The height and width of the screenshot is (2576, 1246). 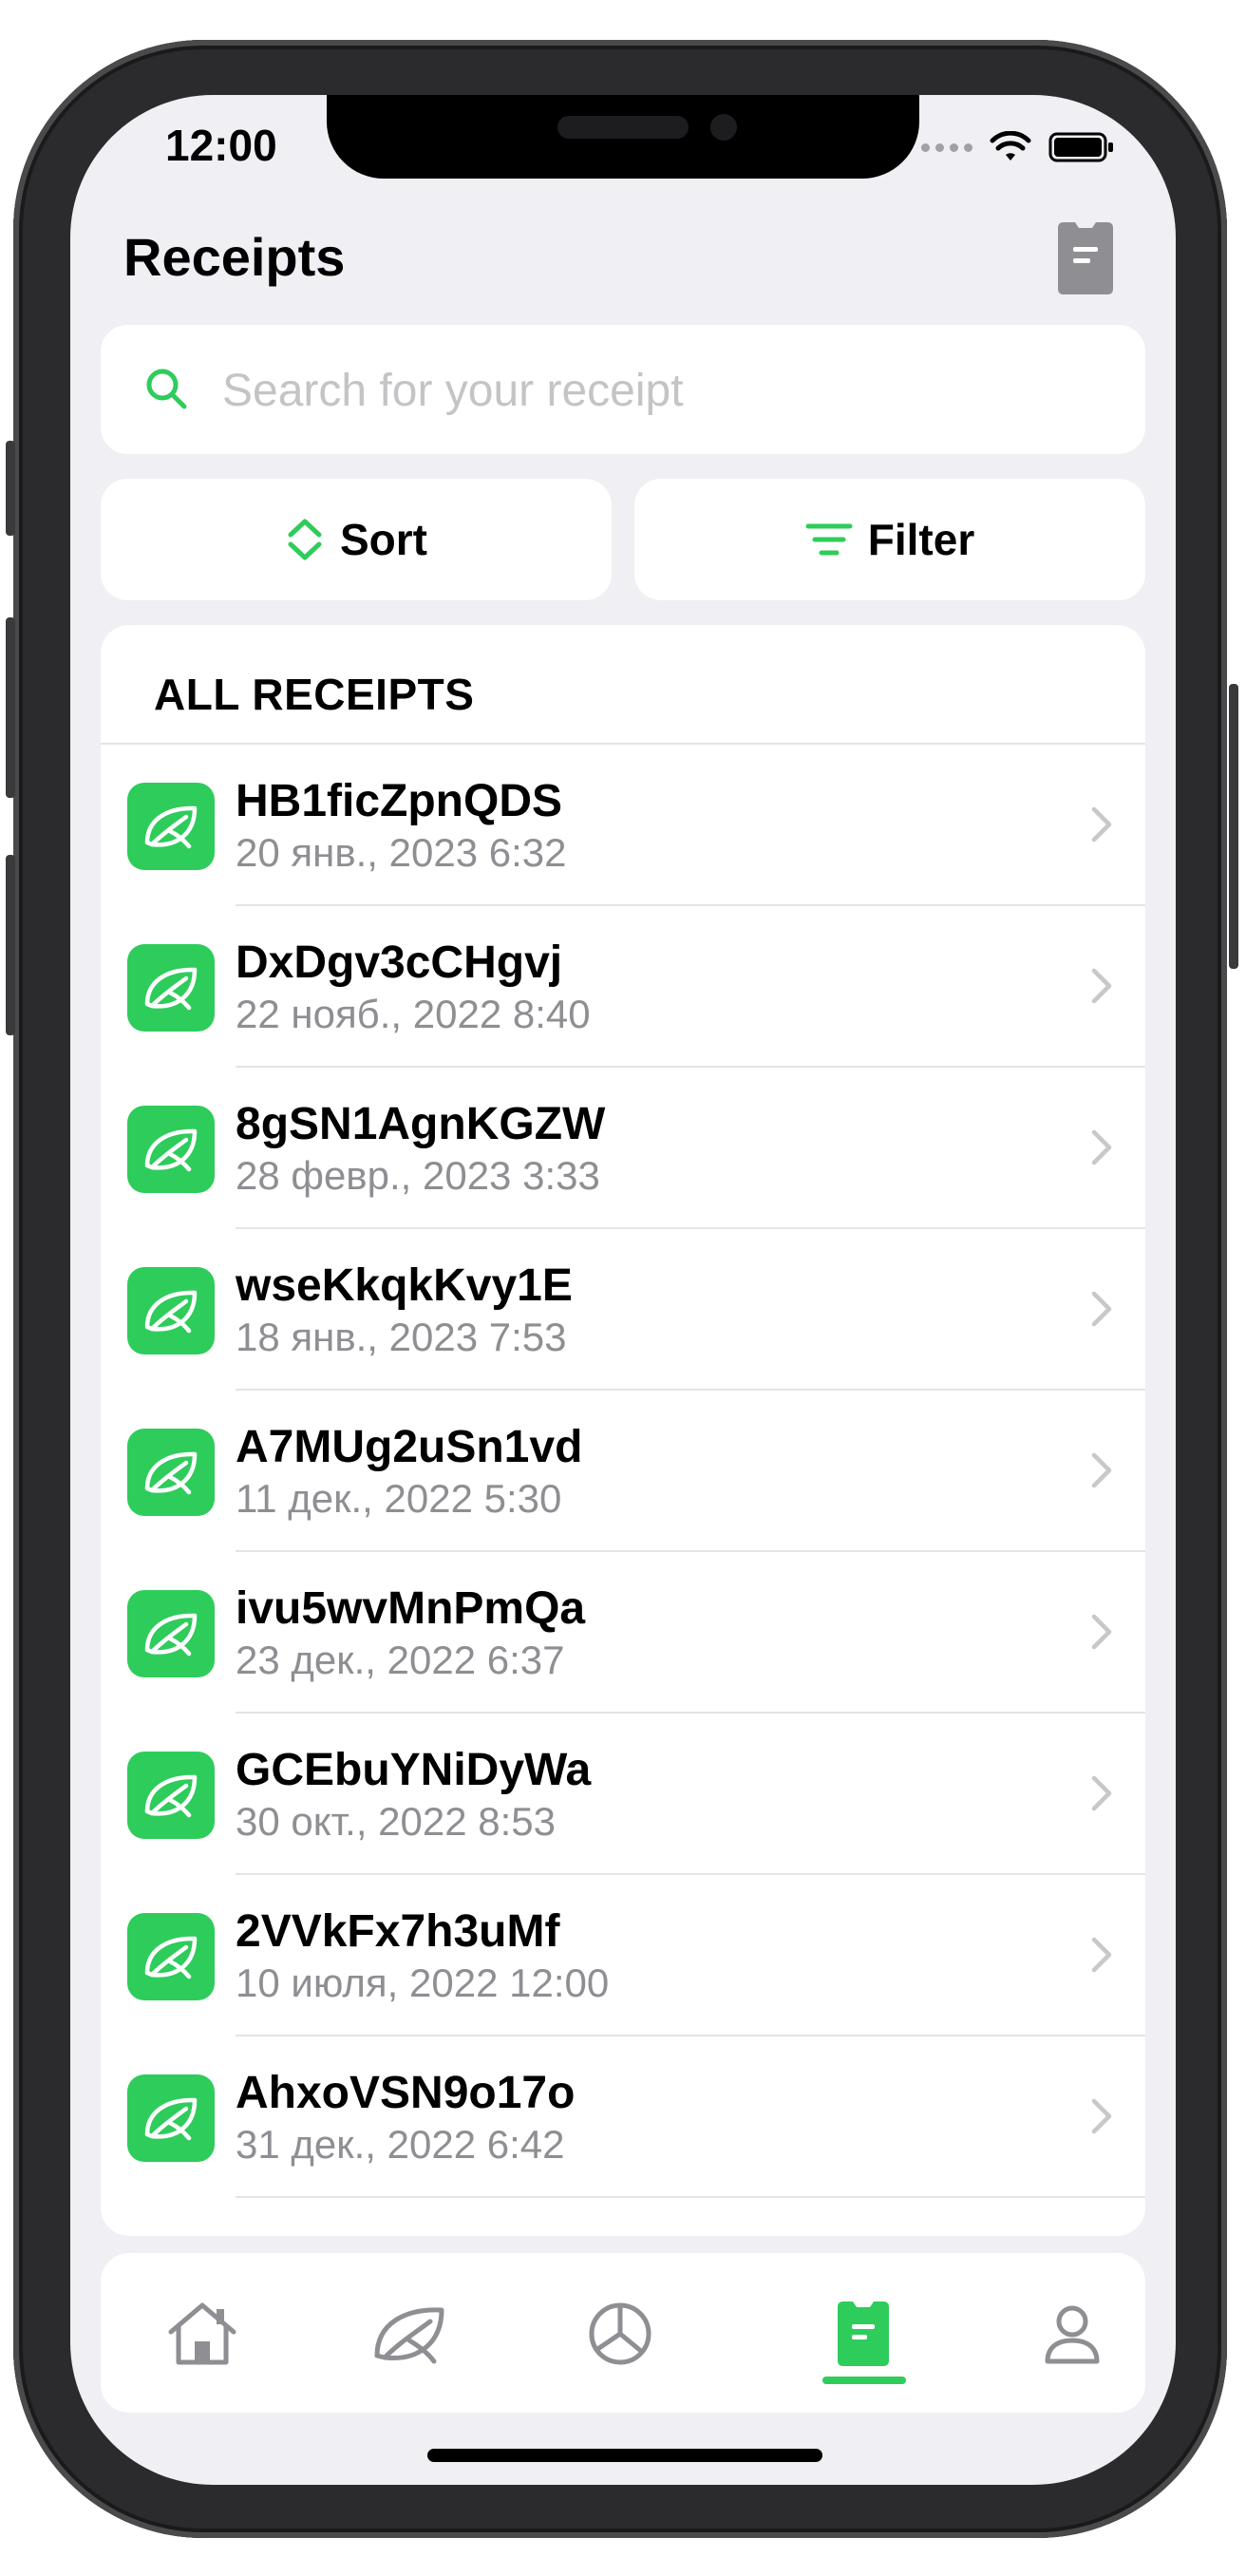 What do you see at coordinates (623, 1633) in the screenshot?
I see `receipt-row: ivu5wvMnPmQa 23 дек., 2022 6:37` at bounding box center [623, 1633].